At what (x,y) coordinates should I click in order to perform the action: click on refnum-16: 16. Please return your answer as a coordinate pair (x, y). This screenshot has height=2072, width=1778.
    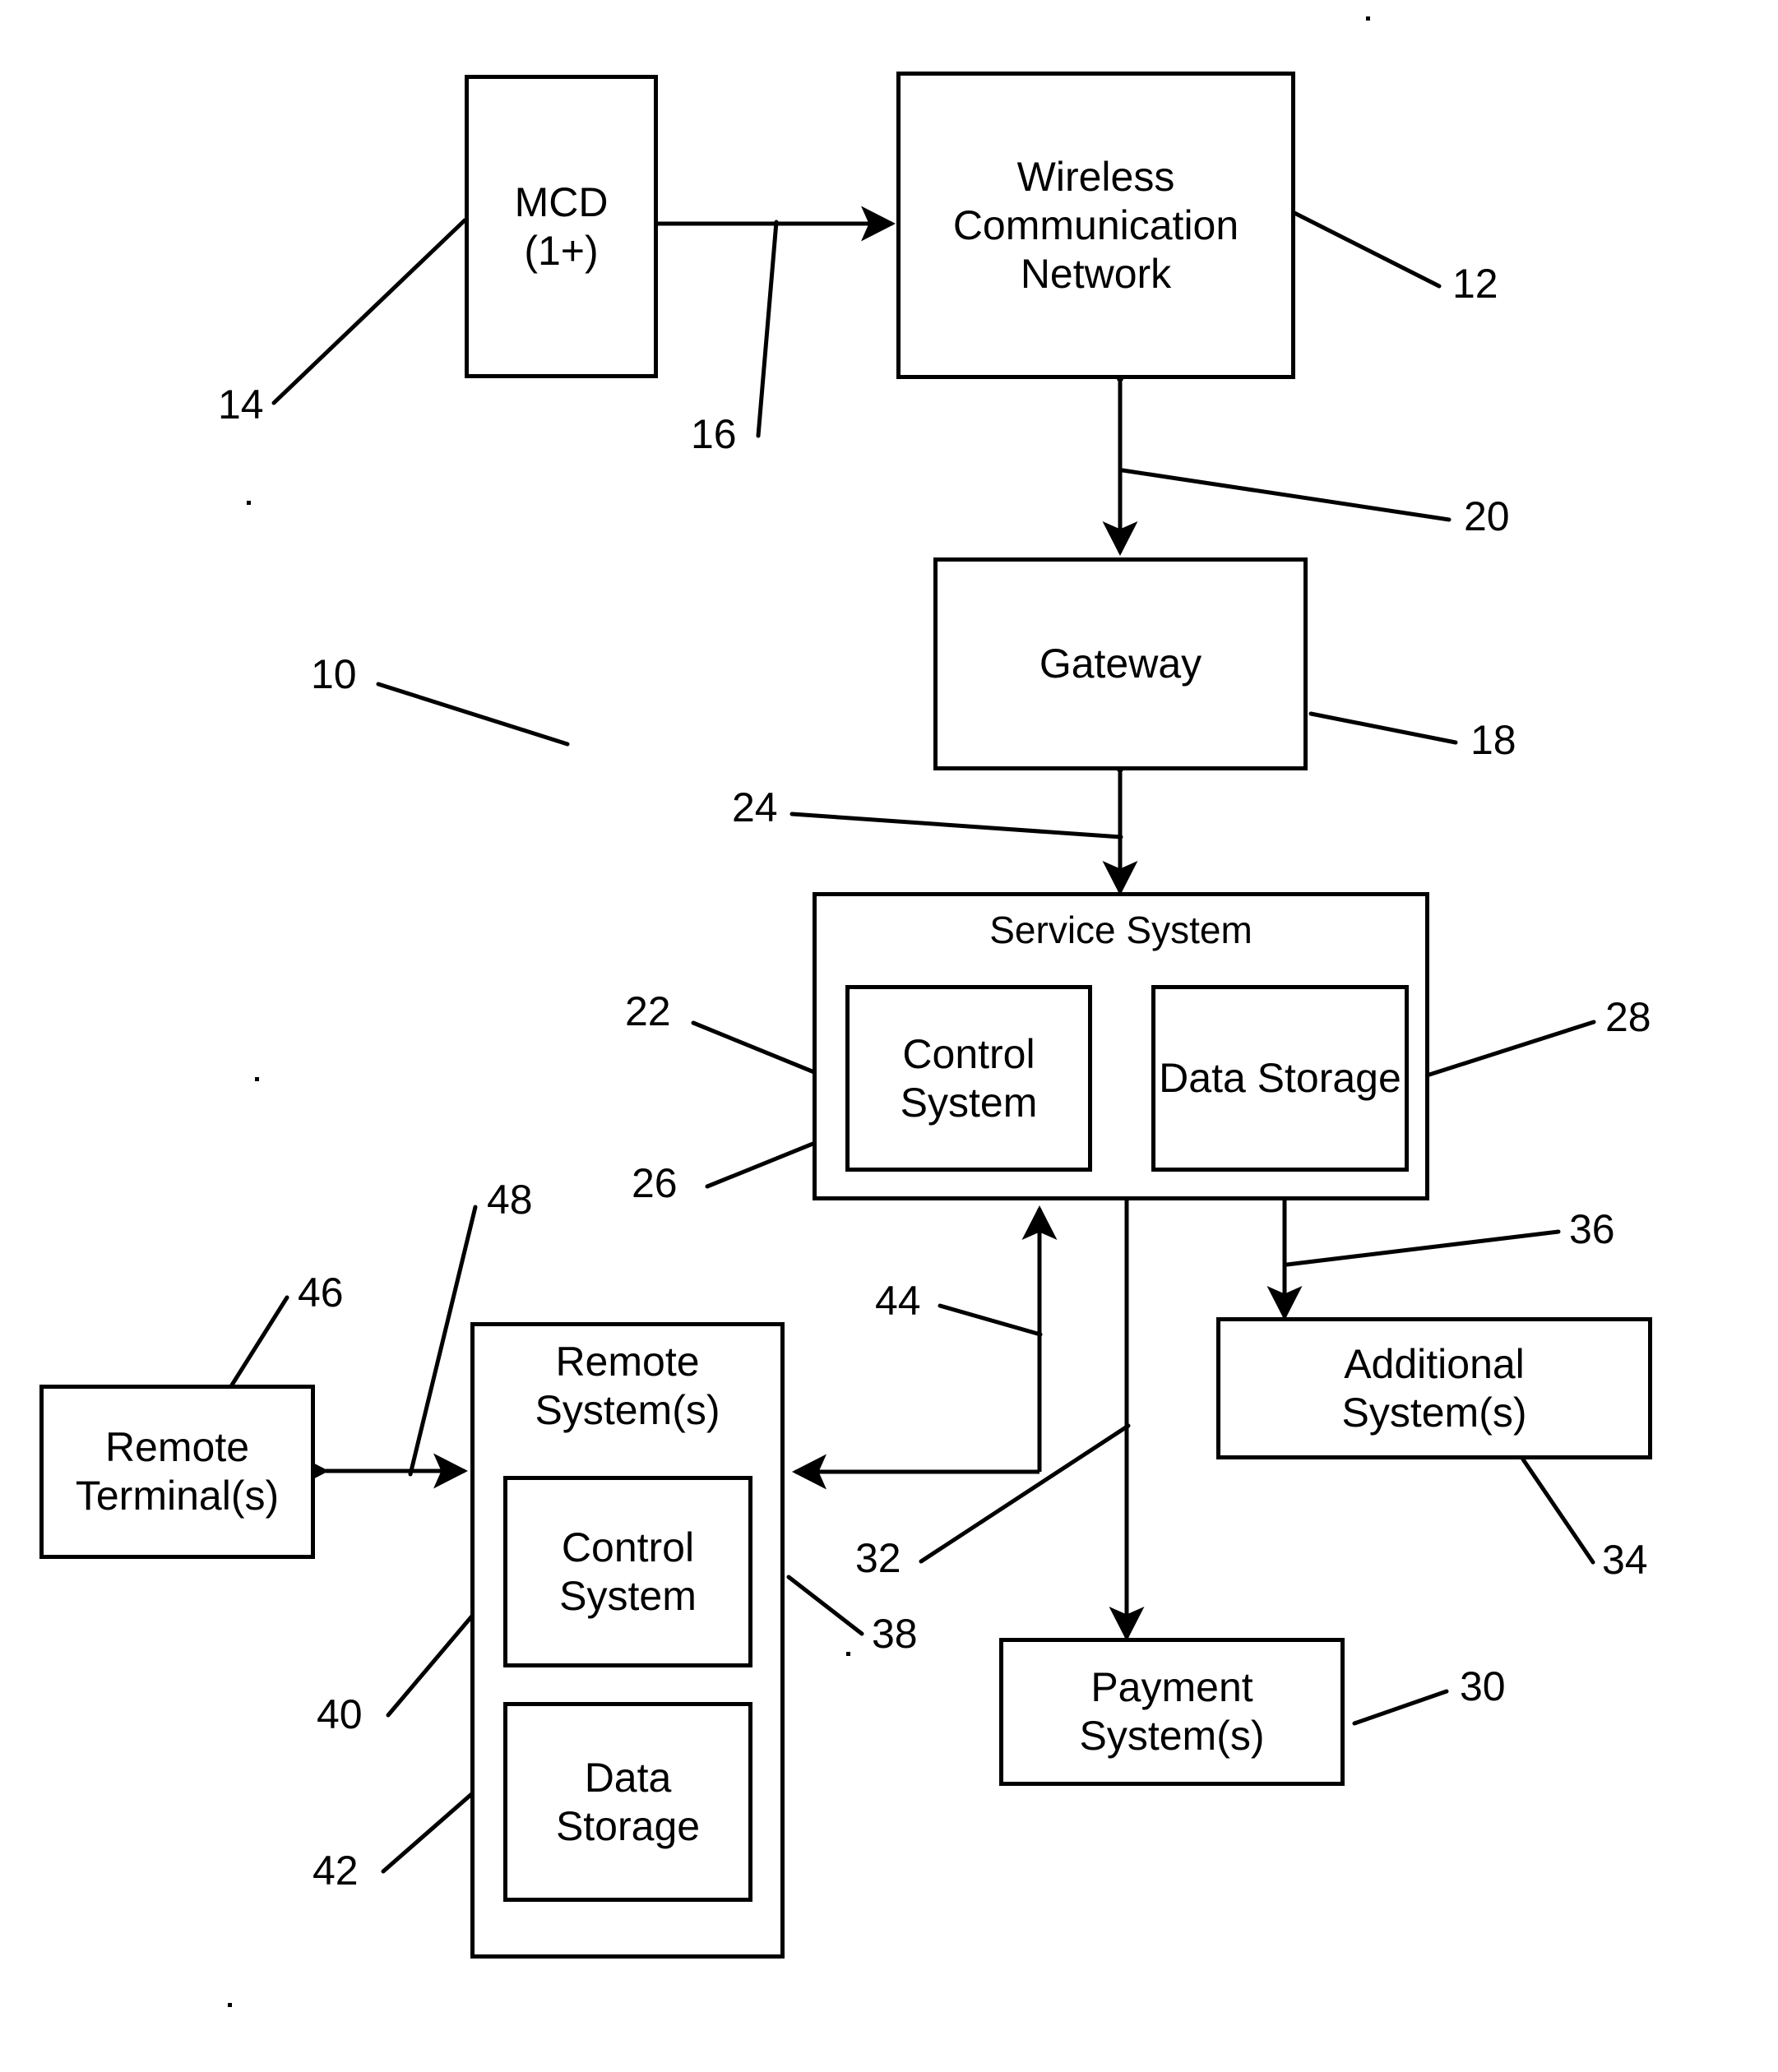
    Looking at the image, I should click on (714, 434).